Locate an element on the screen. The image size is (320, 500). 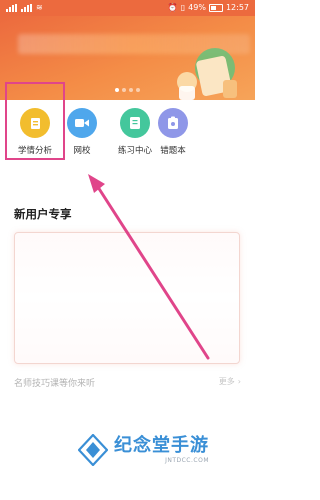
watermark-url: JNTDCC.COM is located at coordinates (187, 460).